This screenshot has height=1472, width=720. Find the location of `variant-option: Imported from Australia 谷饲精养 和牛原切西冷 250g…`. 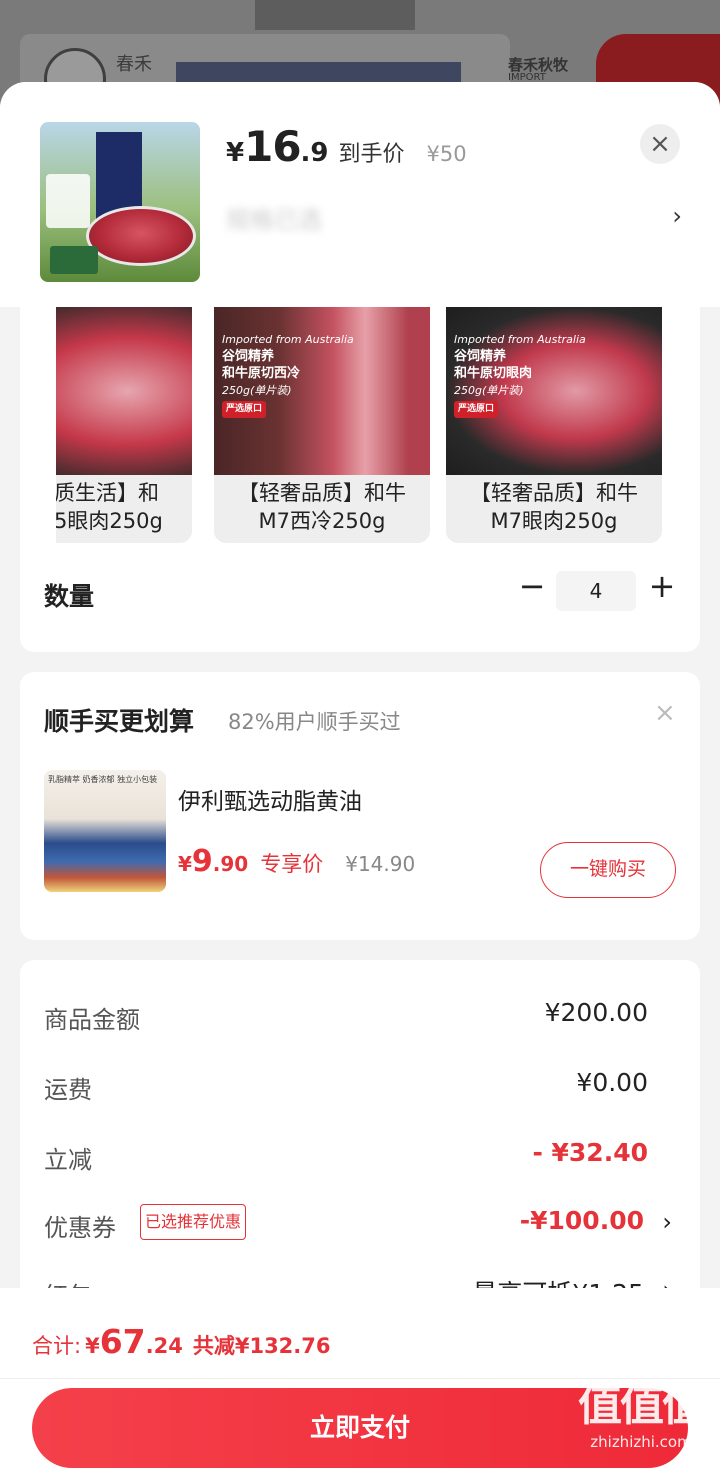

variant-option: Imported from Australia 谷饲精养 和牛原切西冷 250g… is located at coordinates (322, 425).